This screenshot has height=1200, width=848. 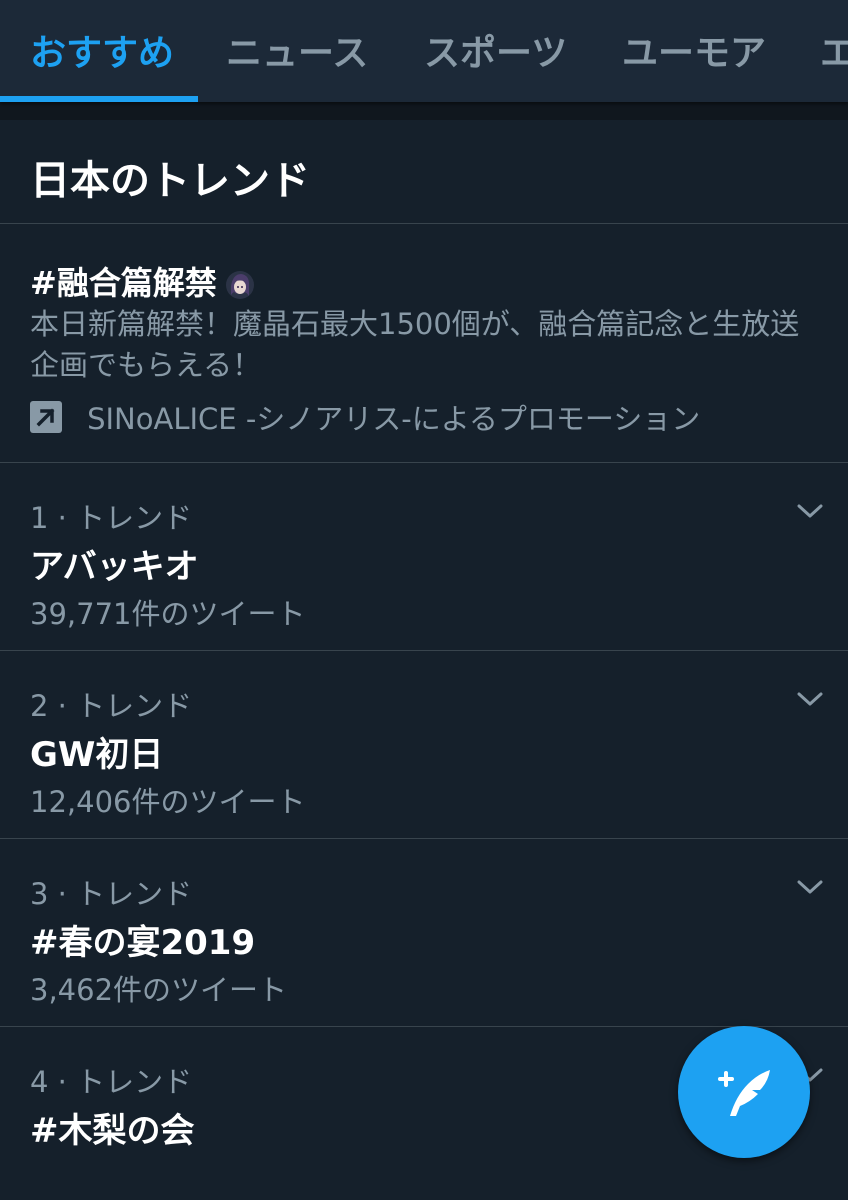 What do you see at coordinates (123, 283) in the screenshot?
I see `promoted-trend-title: #融合篇解禁` at bounding box center [123, 283].